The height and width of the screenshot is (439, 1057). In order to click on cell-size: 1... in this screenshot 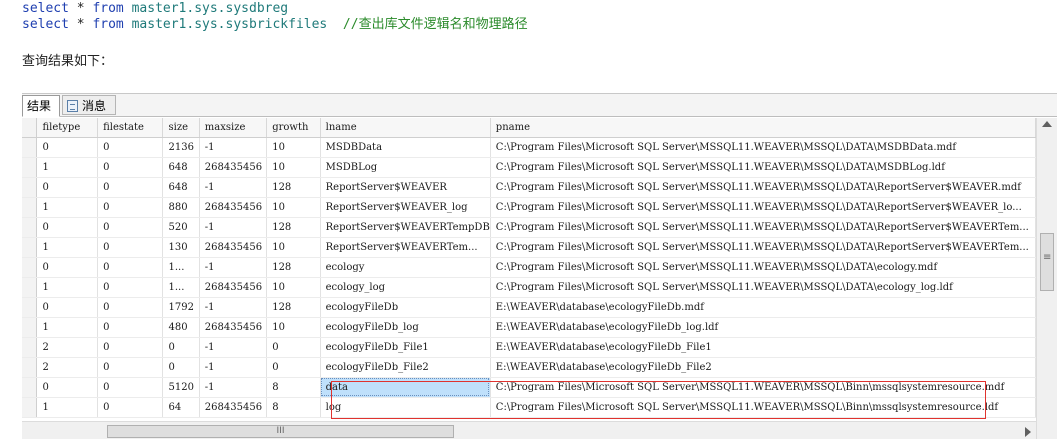, I will do `click(181, 287)`.